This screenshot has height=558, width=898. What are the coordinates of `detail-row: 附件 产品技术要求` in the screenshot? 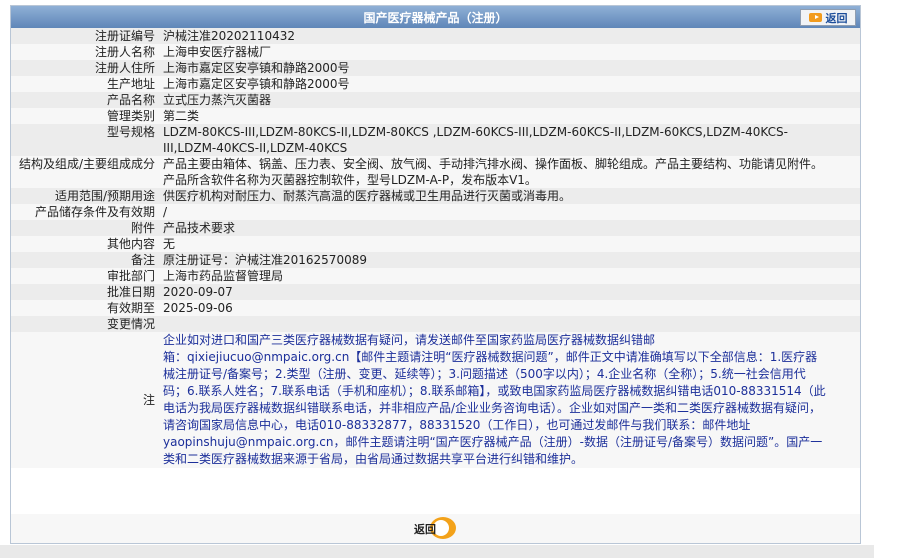 It's located at (435, 228).